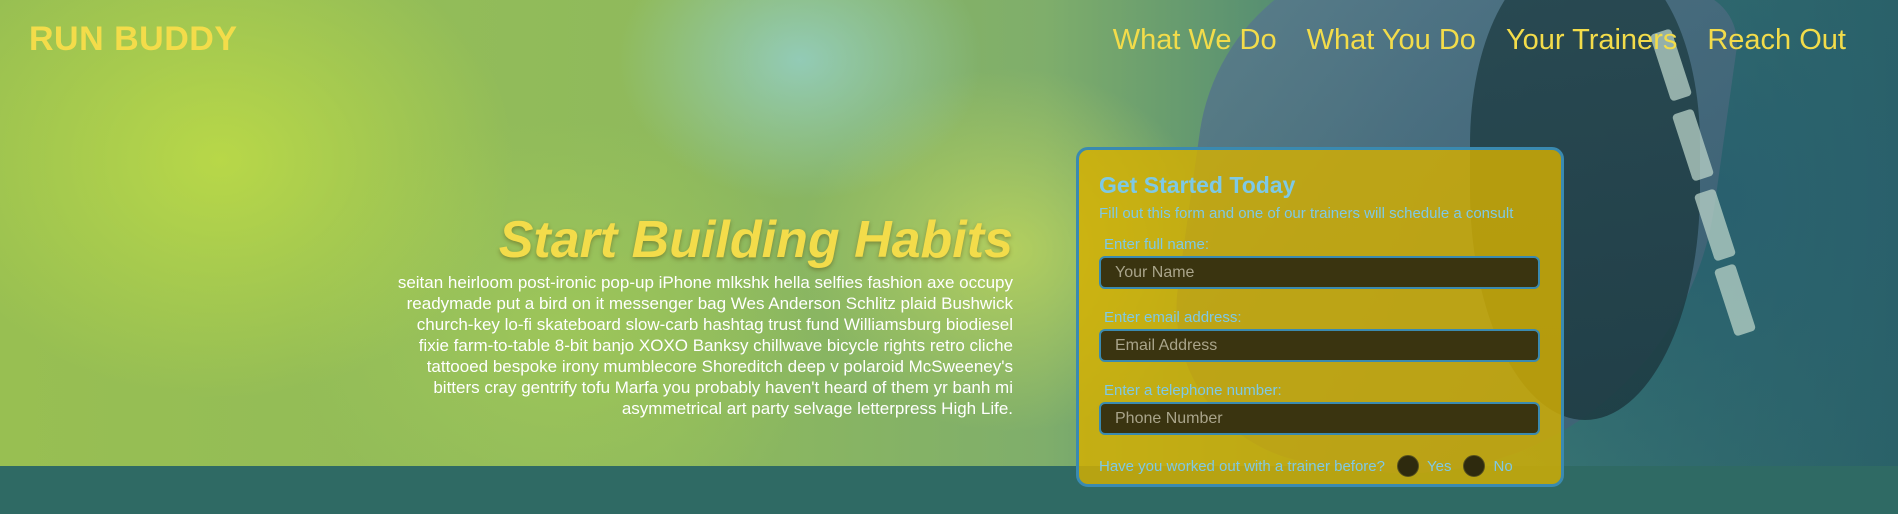  Describe the element at coordinates (1391, 40) in the screenshot. I see `nav-link-what-you-do: What You Do` at that location.